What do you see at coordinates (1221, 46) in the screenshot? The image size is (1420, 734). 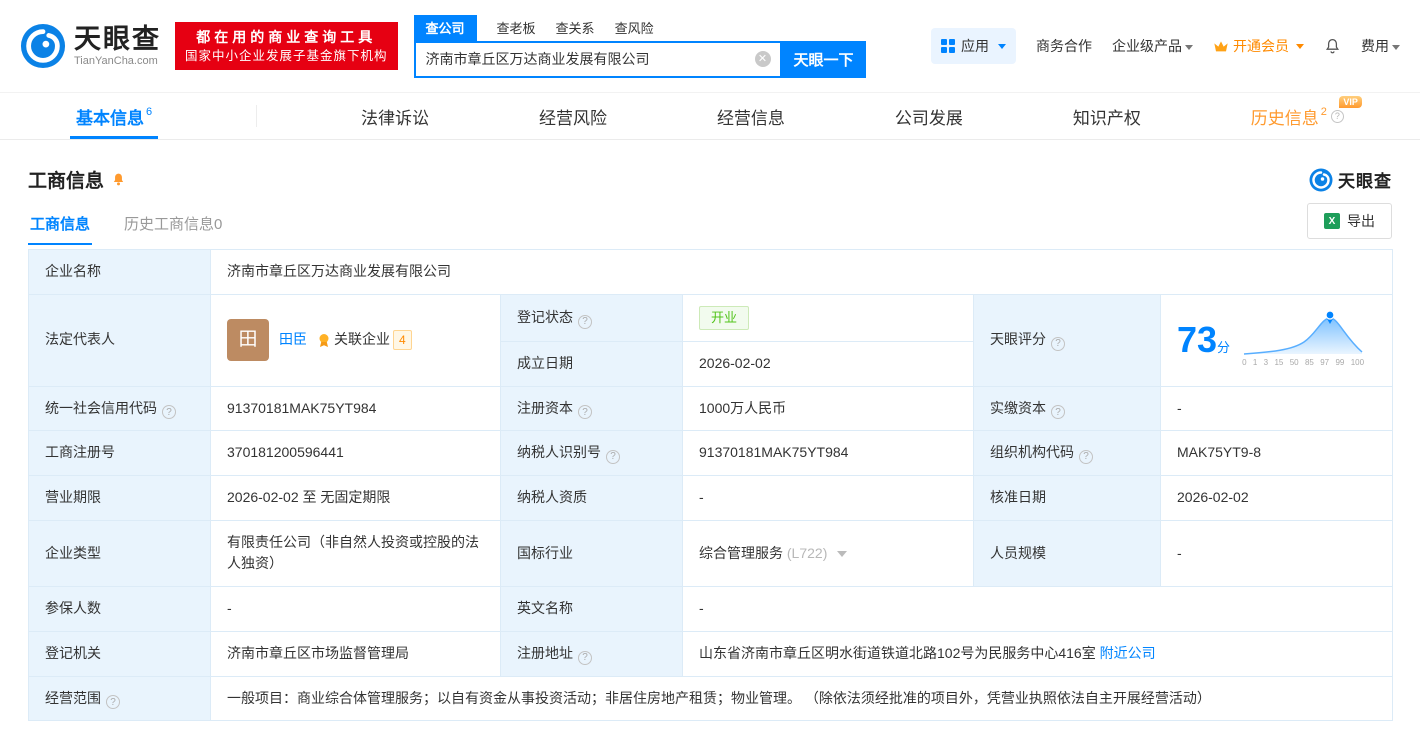 I see `crown-icon` at bounding box center [1221, 46].